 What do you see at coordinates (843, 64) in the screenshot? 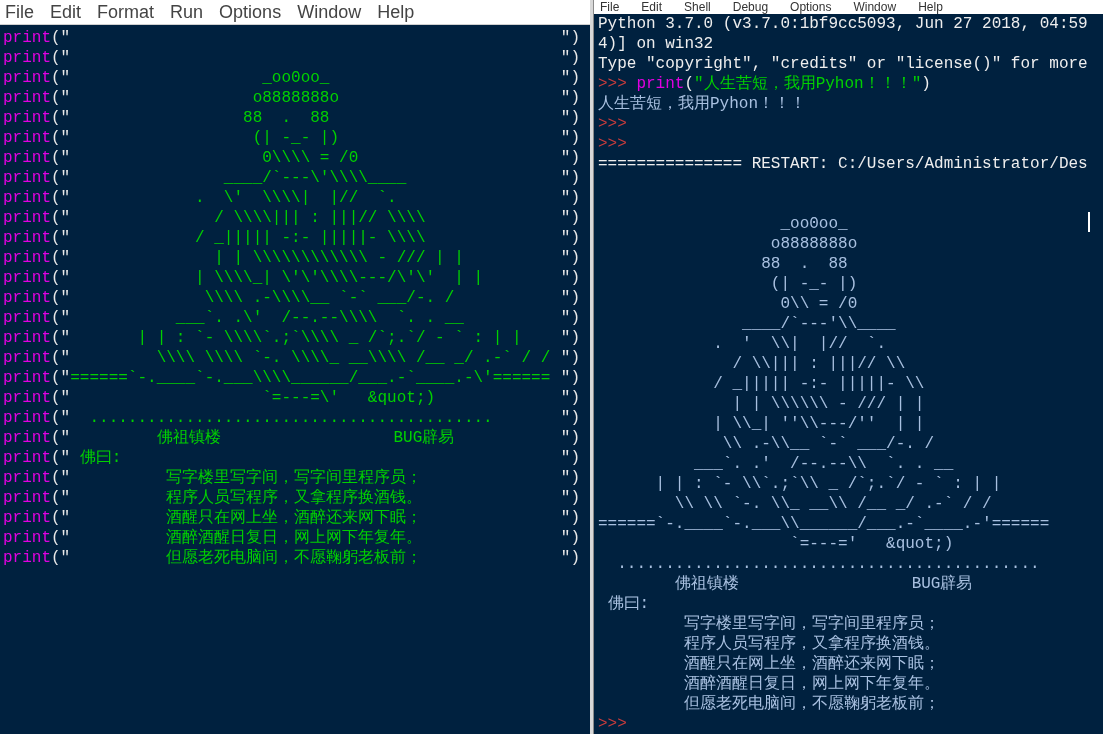
I see `shell-line: Type "copyright", "credits" or "license()" for more` at bounding box center [843, 64].